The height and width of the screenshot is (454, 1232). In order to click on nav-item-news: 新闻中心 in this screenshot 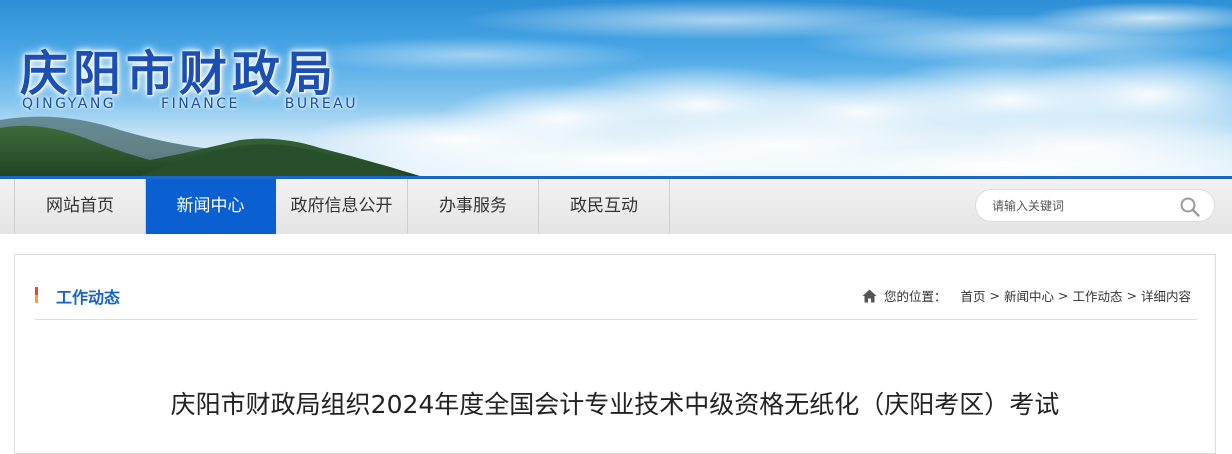, I will do `click(211, 206)`.